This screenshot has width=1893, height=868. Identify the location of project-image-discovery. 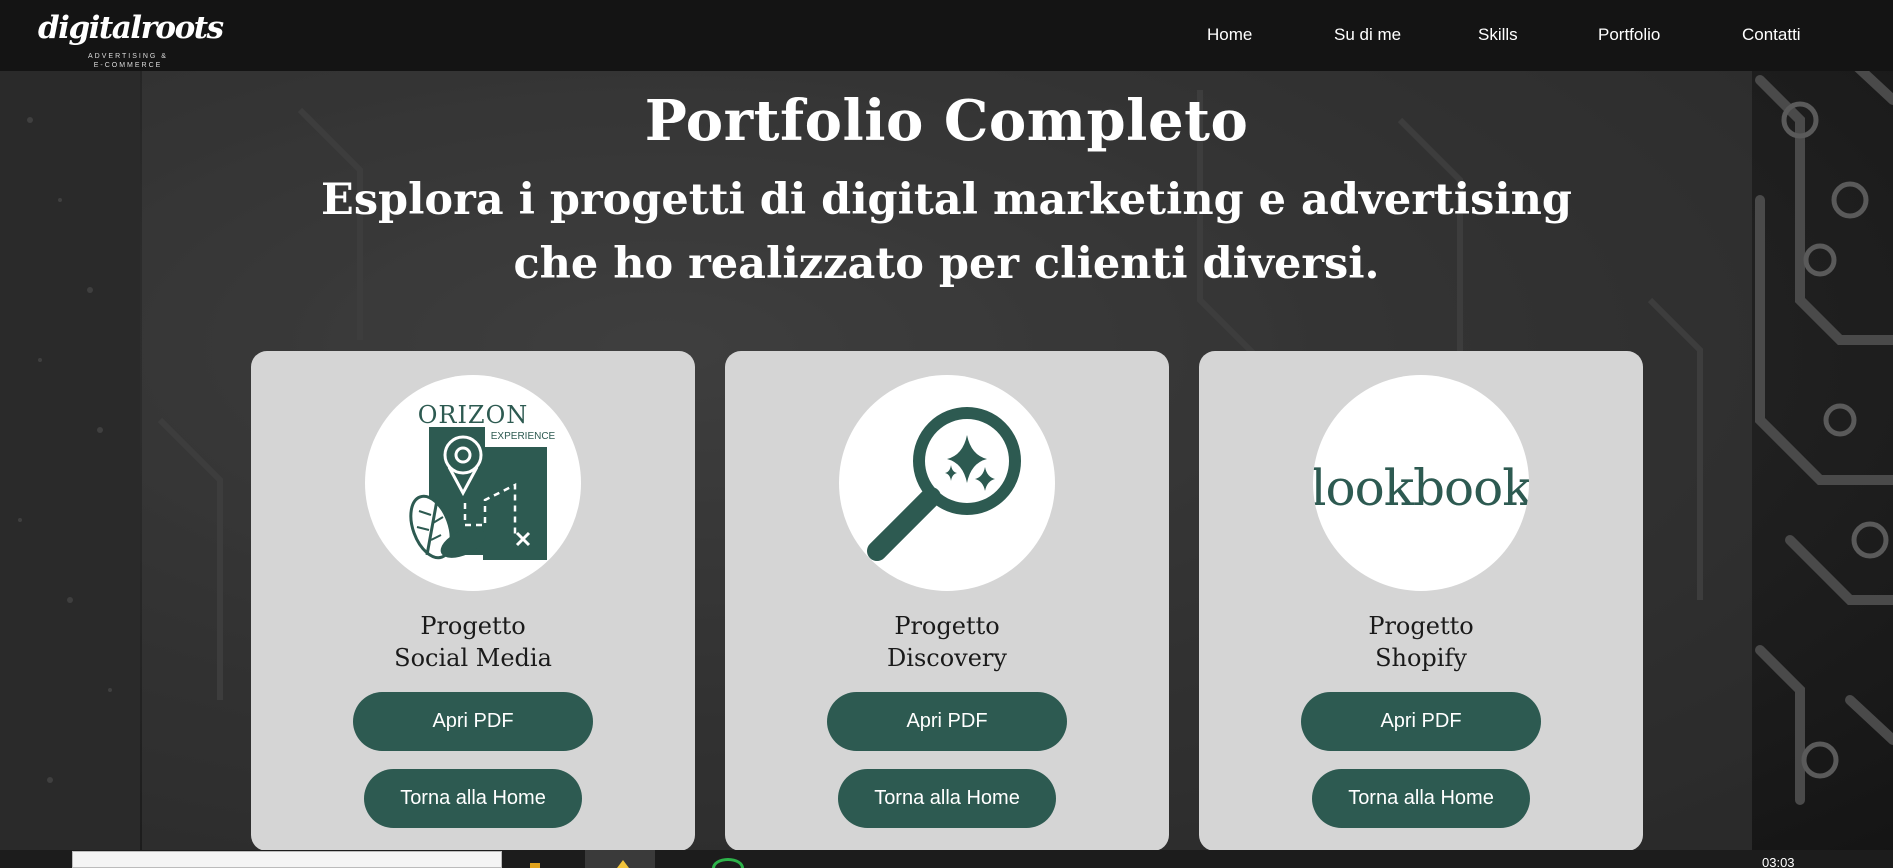
(947, 483).